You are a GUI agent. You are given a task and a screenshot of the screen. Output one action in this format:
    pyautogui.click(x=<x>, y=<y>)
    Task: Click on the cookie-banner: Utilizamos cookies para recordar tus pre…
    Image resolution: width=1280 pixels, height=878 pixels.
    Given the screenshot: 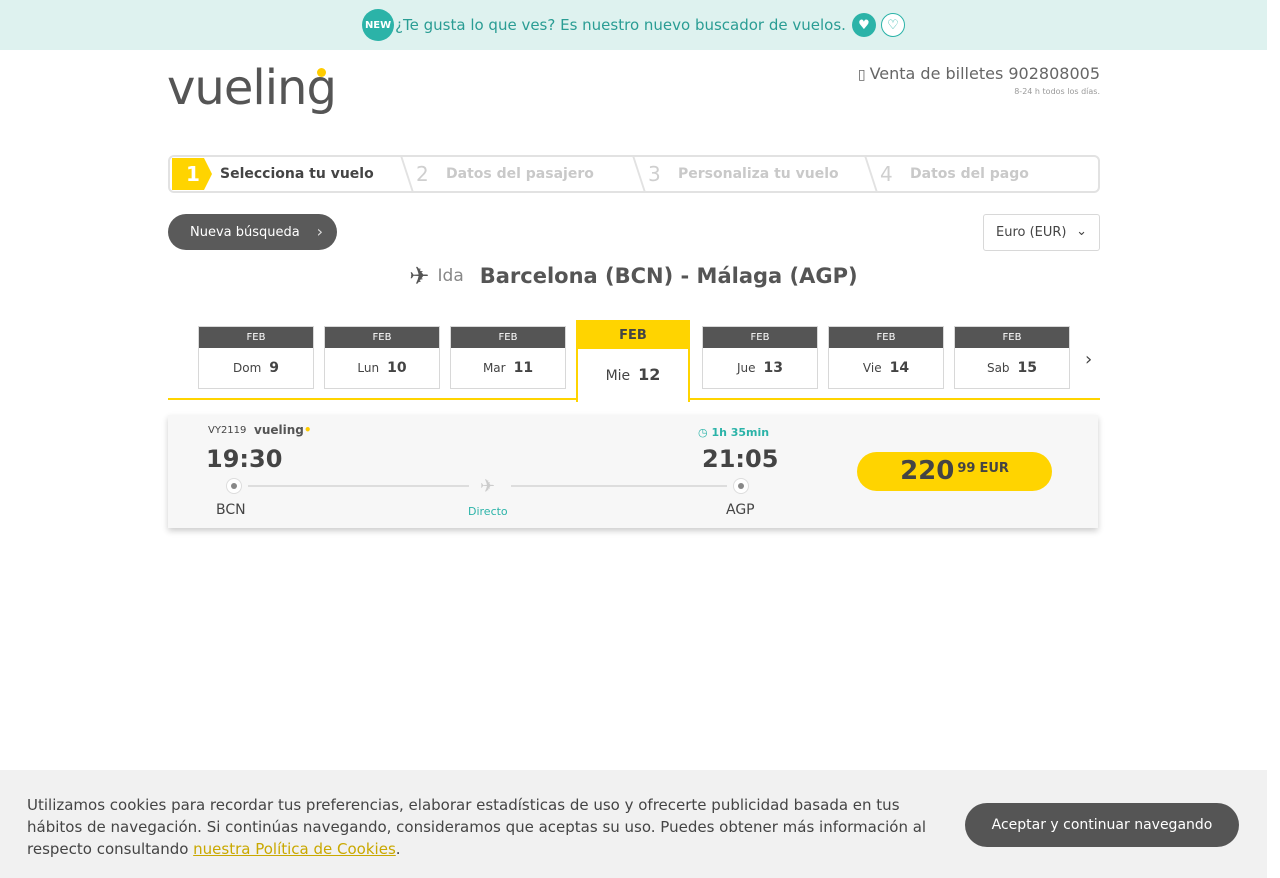 What is the action you would take?
    pyautogui.click(x=633, y=824)
    